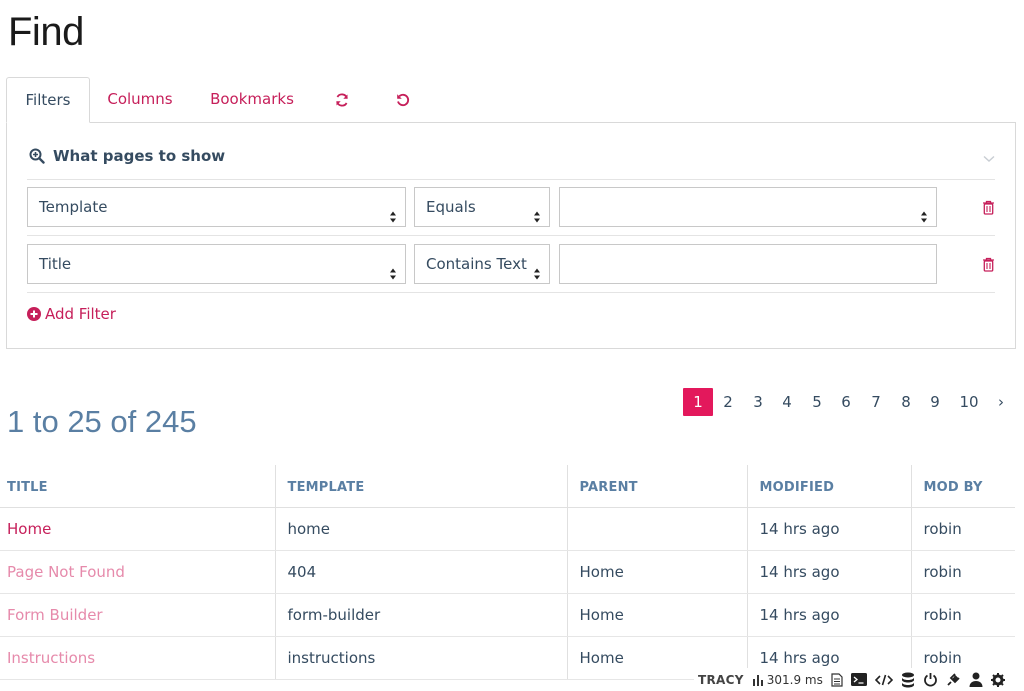 The image size is (1024, 691). I want to click on filter-operator-select: Contains Text, so click(482, 264).